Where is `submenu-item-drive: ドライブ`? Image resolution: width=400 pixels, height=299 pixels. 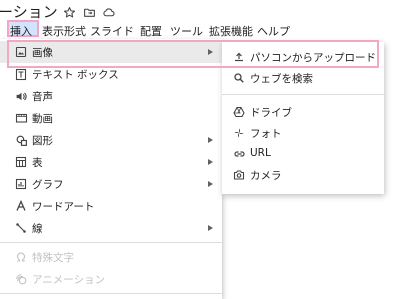 submenu-item-drive: ドライブ is located at coordinates (303, 112).